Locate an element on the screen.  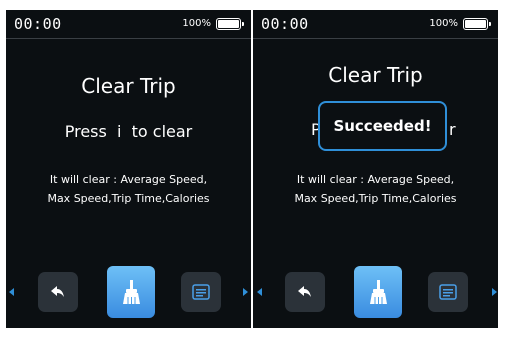
success-toast: Succeeded! is located at coordinates (382, 126).